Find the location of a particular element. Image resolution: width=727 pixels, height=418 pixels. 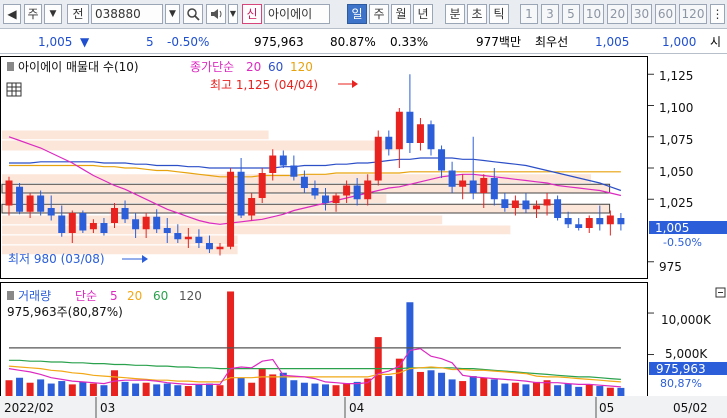

period-select: 주 is located at coordinates (33, 14).